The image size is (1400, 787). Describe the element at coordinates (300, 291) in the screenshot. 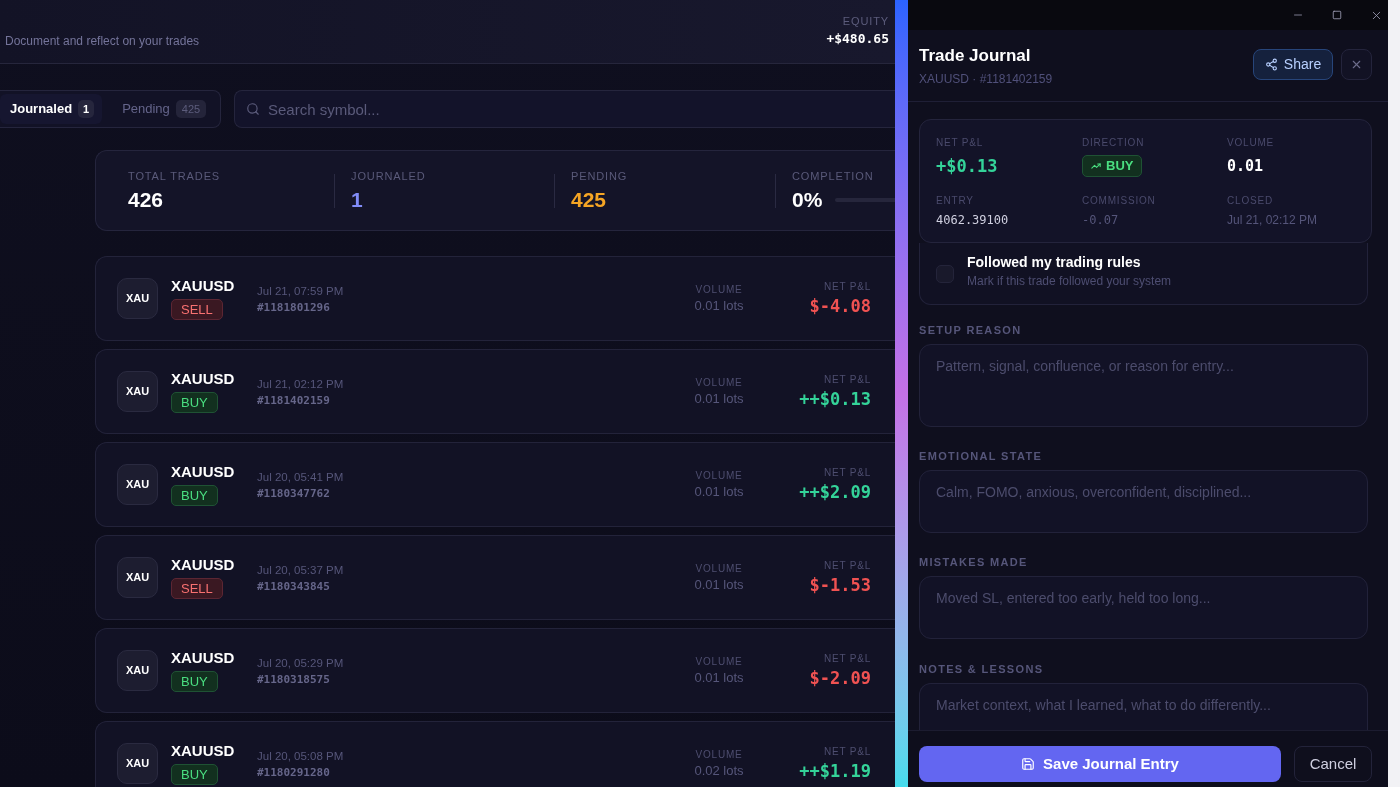

I see `trade-time: Jul 21, 07:59 PM` at that location.